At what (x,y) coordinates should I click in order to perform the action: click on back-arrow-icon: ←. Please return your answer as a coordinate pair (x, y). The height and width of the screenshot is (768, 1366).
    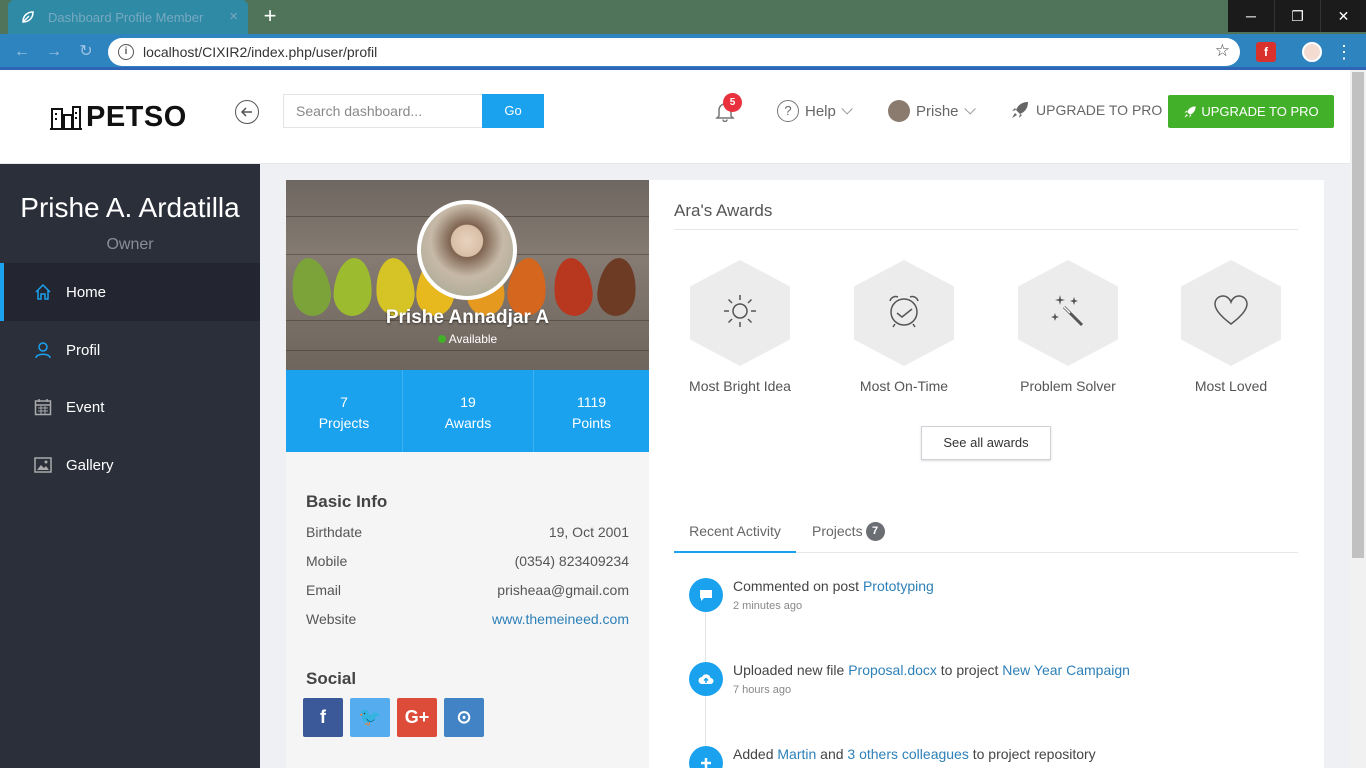
    Looking at the image, I should click on (22, 52).